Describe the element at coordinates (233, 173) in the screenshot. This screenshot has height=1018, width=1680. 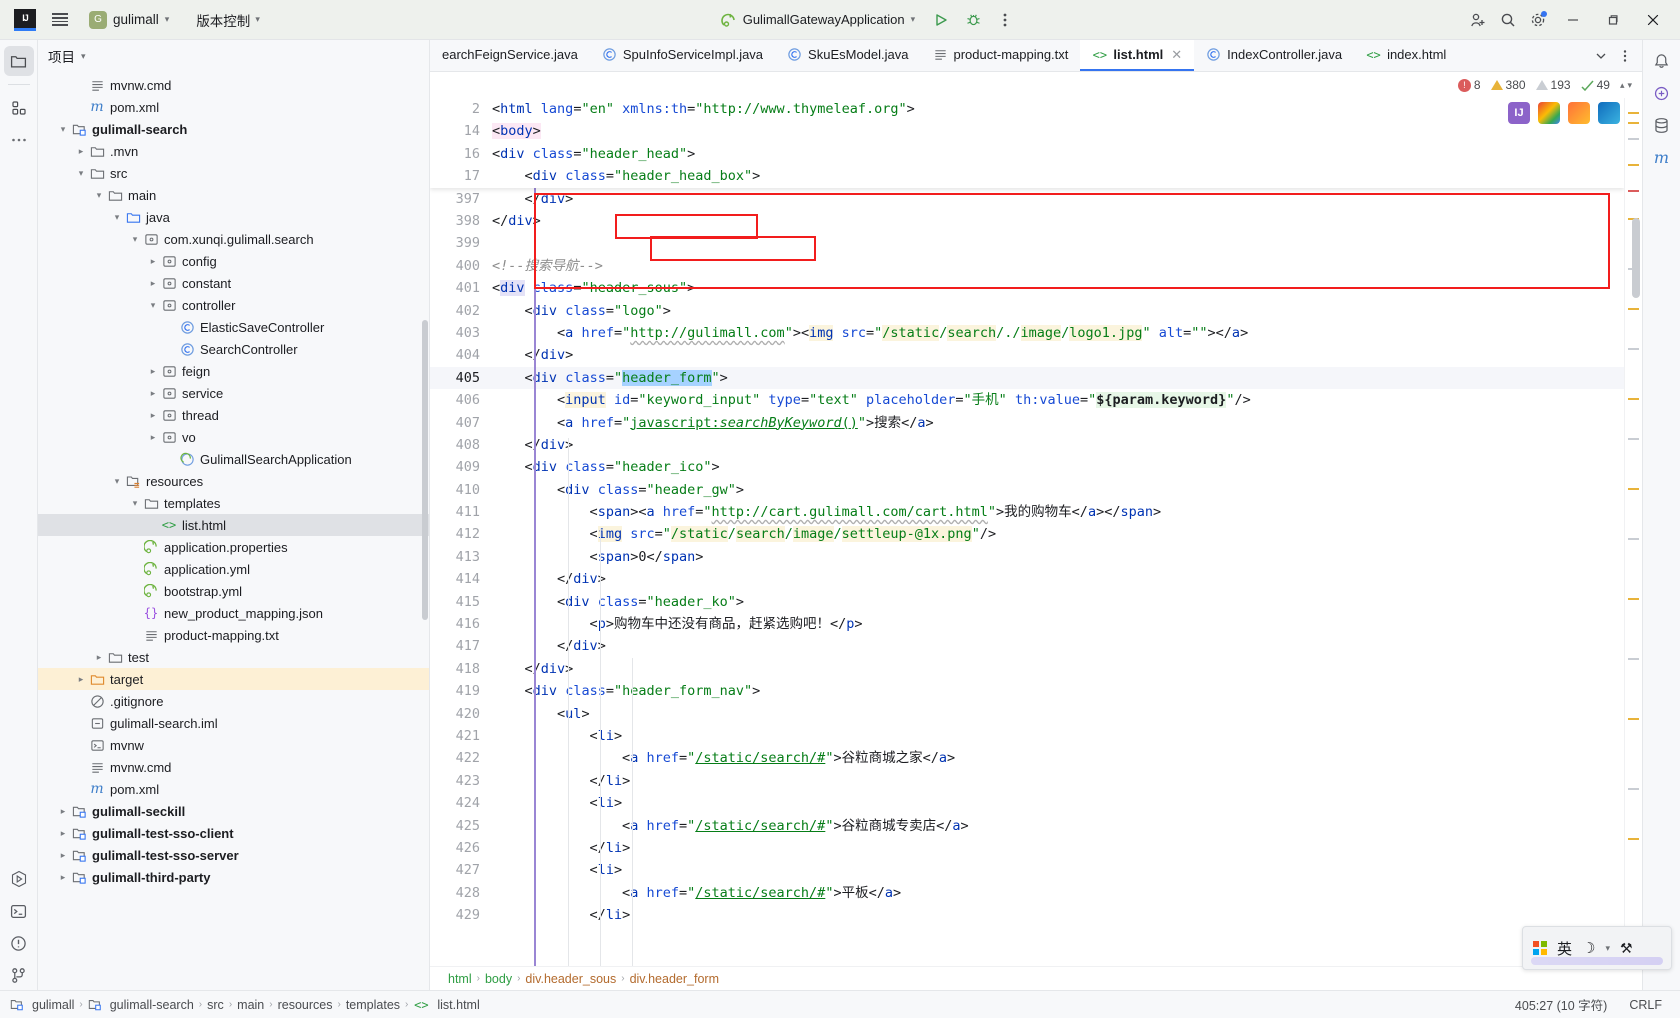
I see `tree-node: ▾ src` at that location.